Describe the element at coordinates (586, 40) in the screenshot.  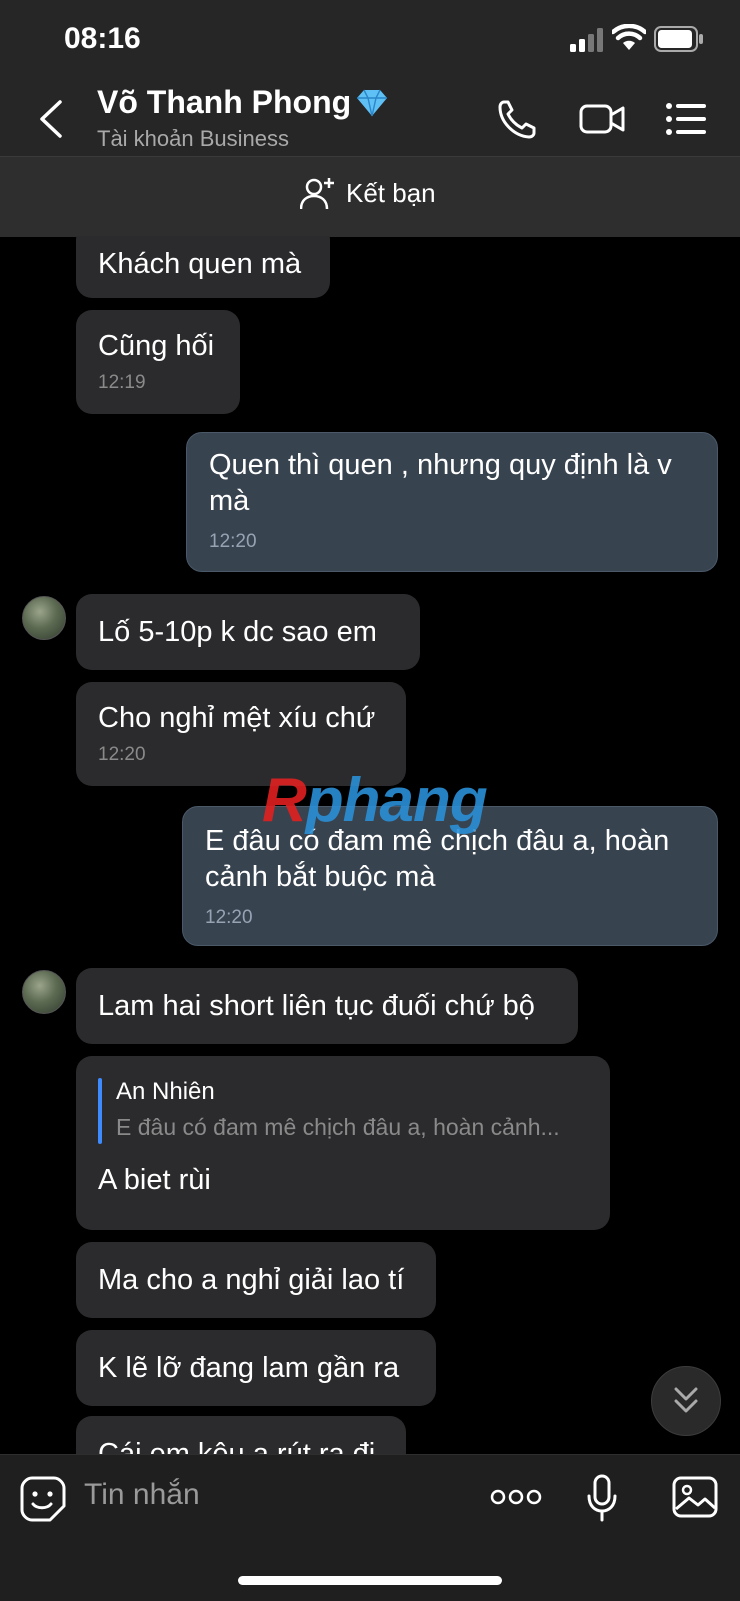
I see `cellular-signal-icon` at that location.